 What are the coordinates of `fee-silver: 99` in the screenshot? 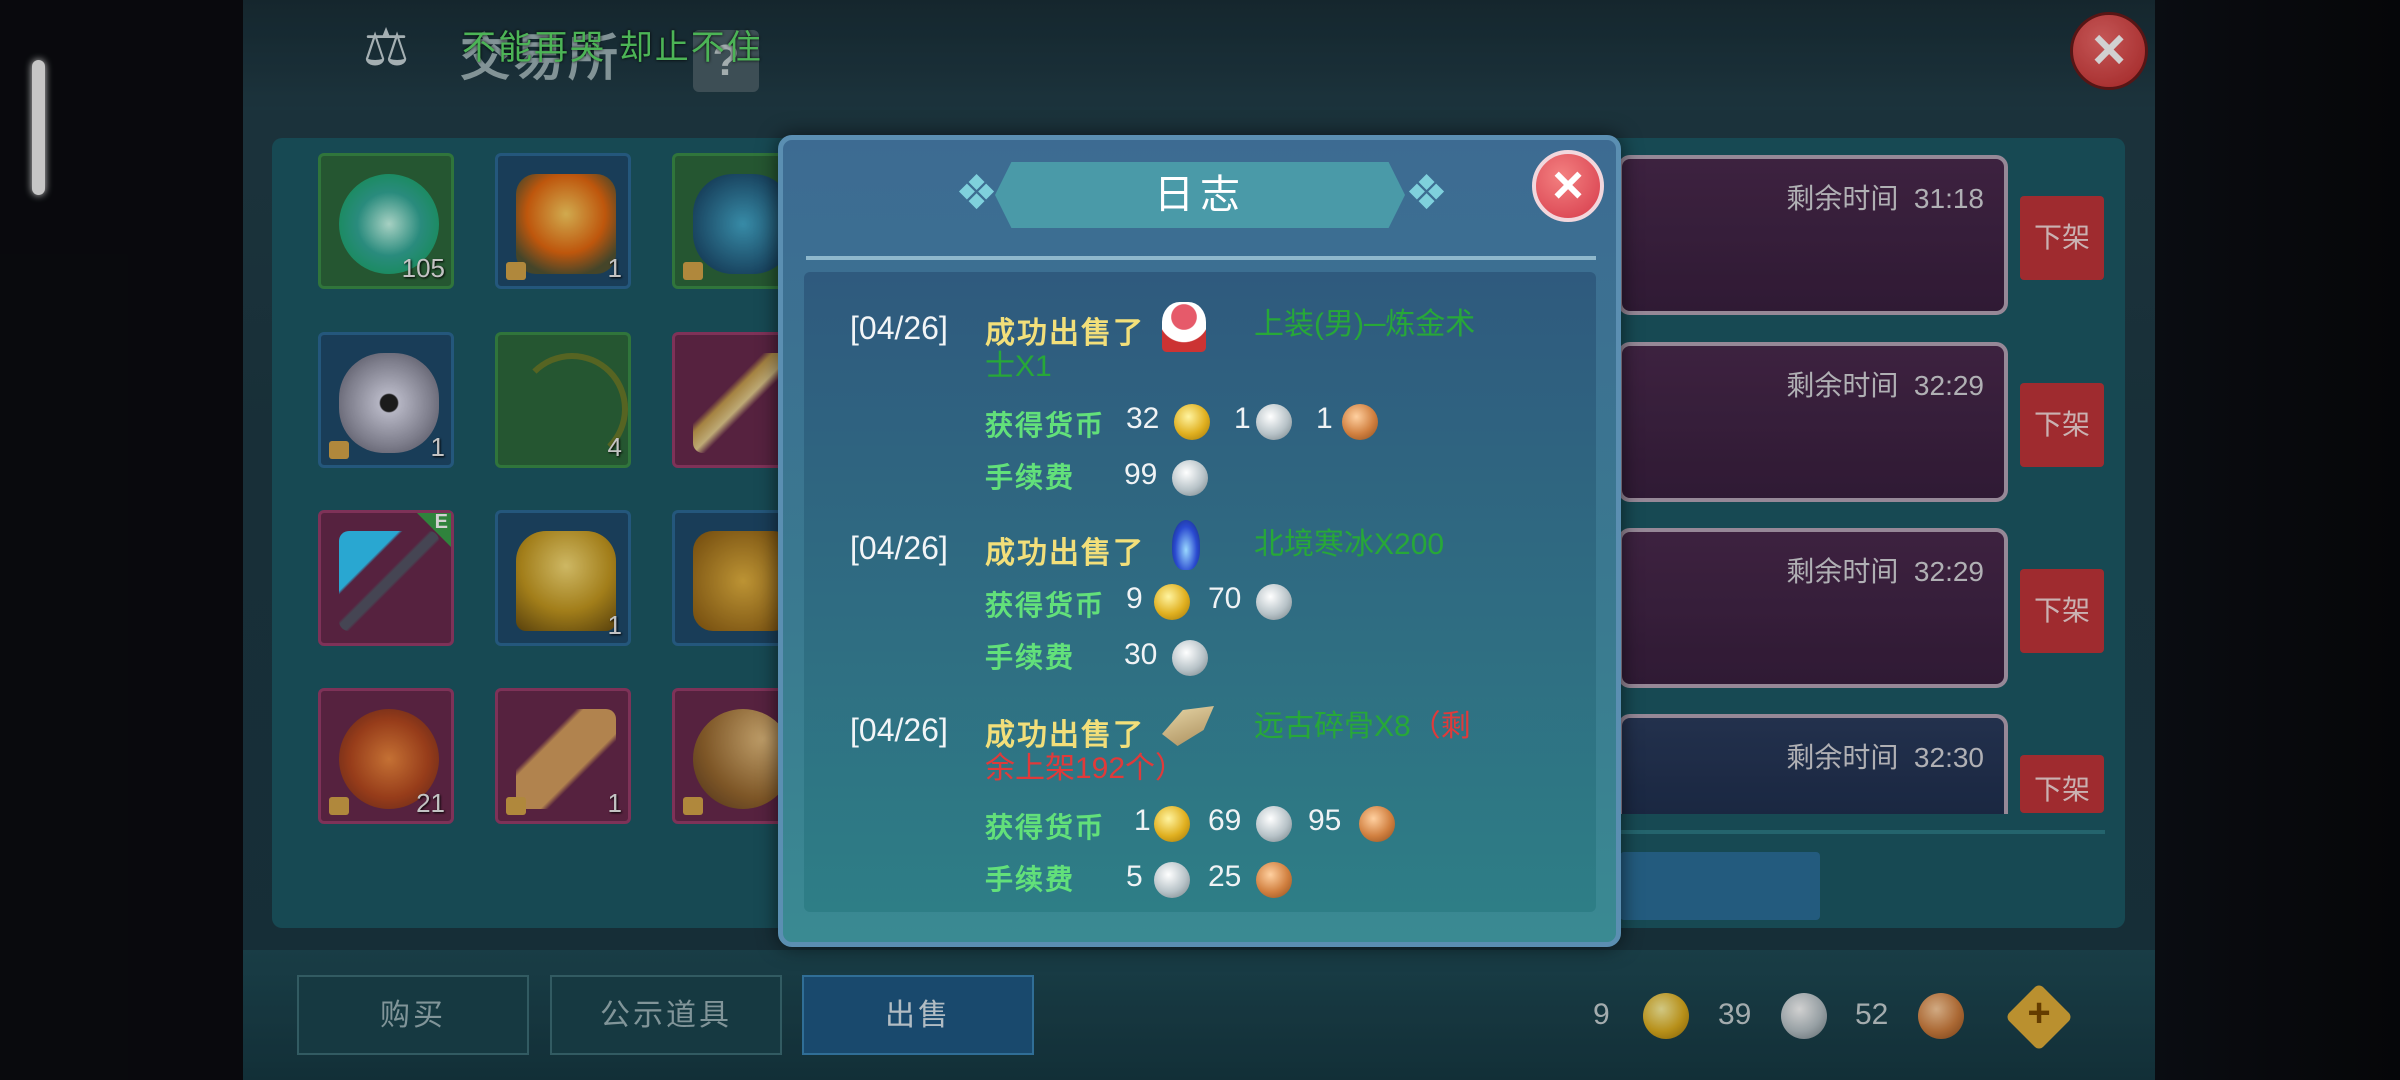 It's located at (1141, 474).